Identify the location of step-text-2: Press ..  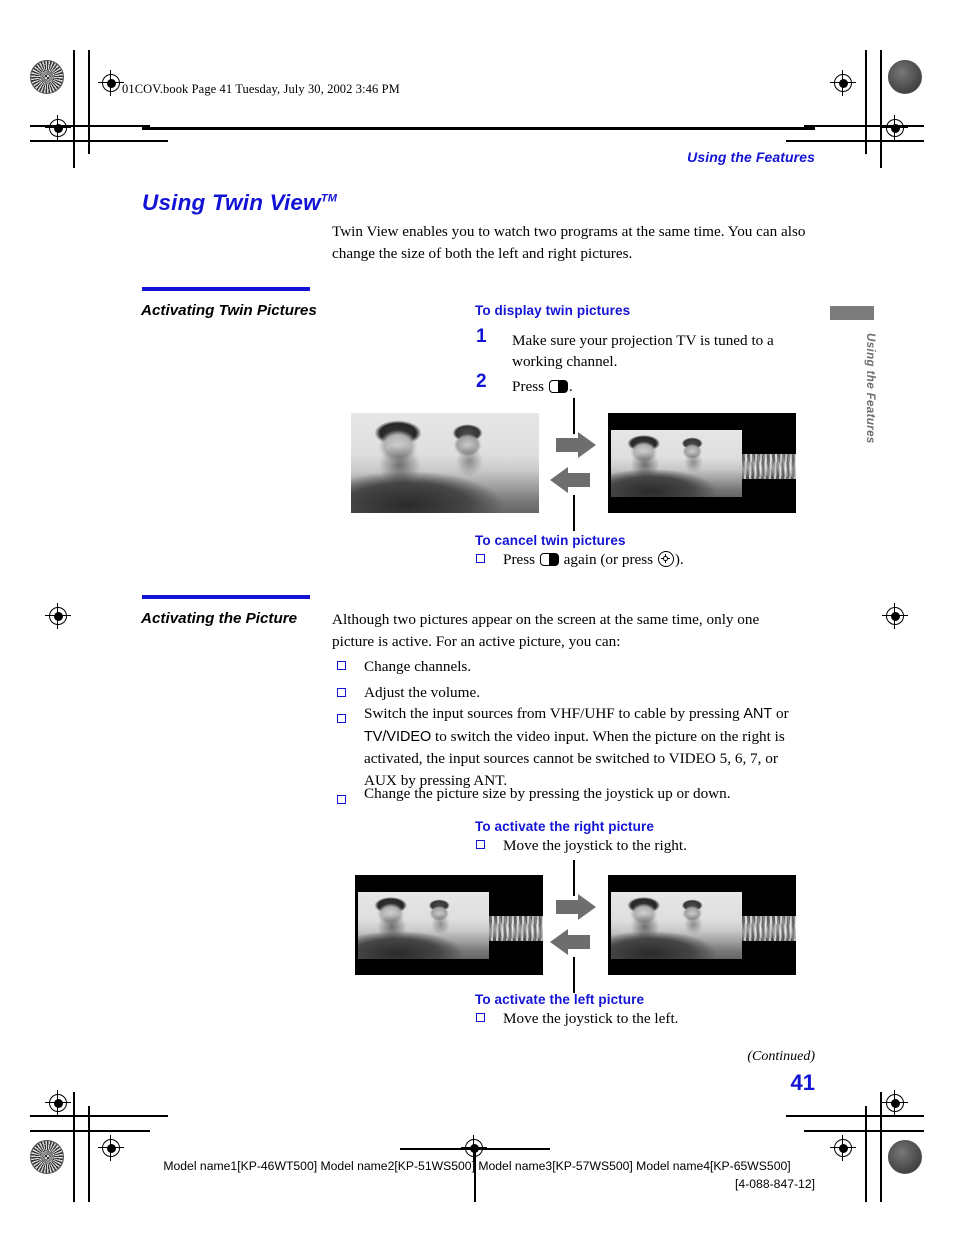
(662, 386).